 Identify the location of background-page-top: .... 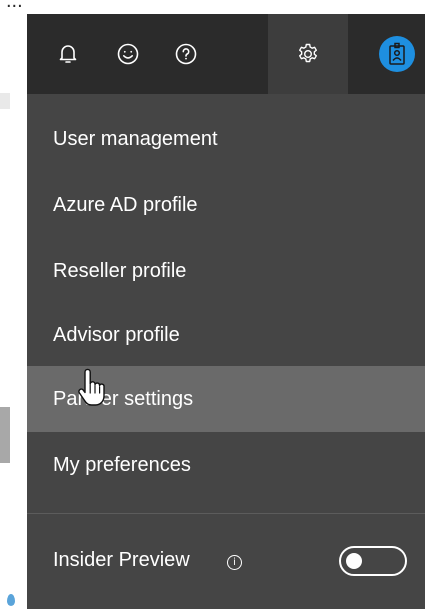
(212, 7).